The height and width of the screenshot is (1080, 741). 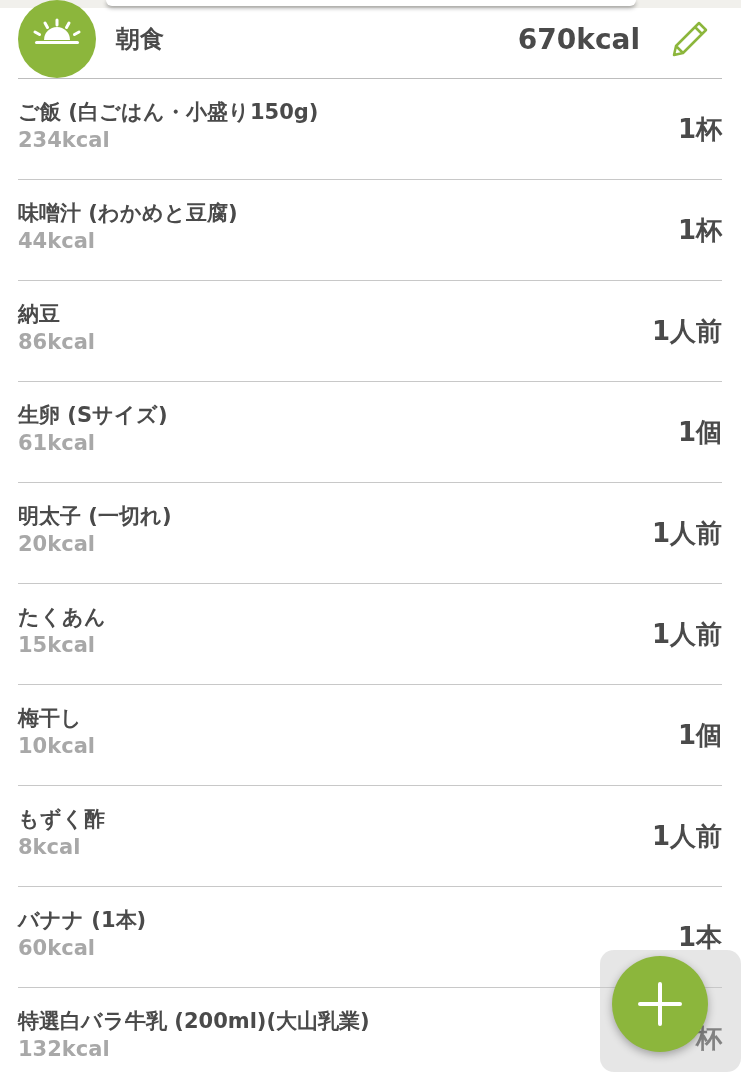 What do you see at coordinates (194, 1021) in the screenshot?
I see `food-name: 特選白バラ牛乳 (200ml)(大山乳業)` at bounding box center [194, 1021].